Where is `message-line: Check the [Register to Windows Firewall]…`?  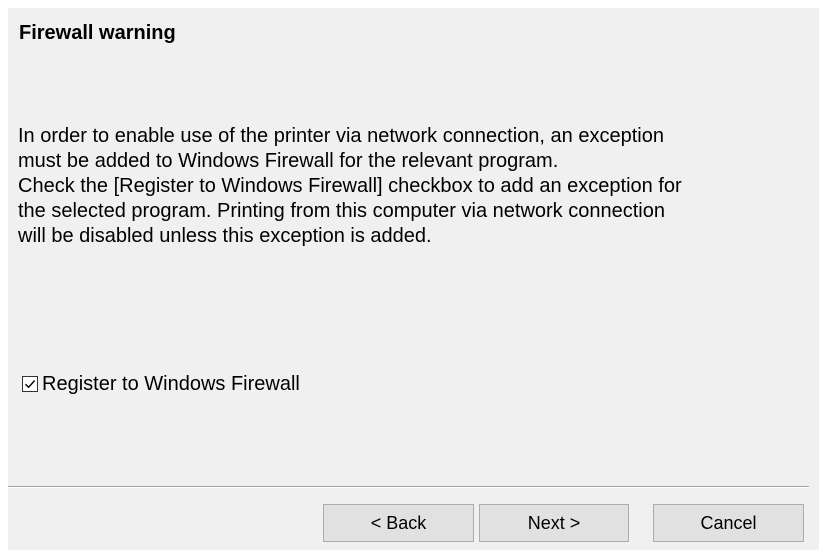 message-line: Check the [Register to Windows Firewall]… is located at coordinates (350, 186).